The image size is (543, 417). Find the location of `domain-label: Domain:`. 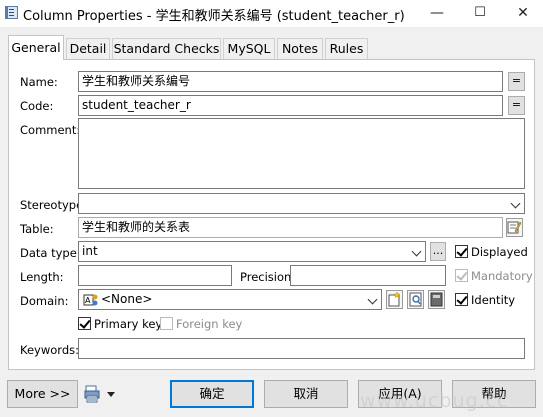

domain-label: Domain: is located at coordinates (44, 301).